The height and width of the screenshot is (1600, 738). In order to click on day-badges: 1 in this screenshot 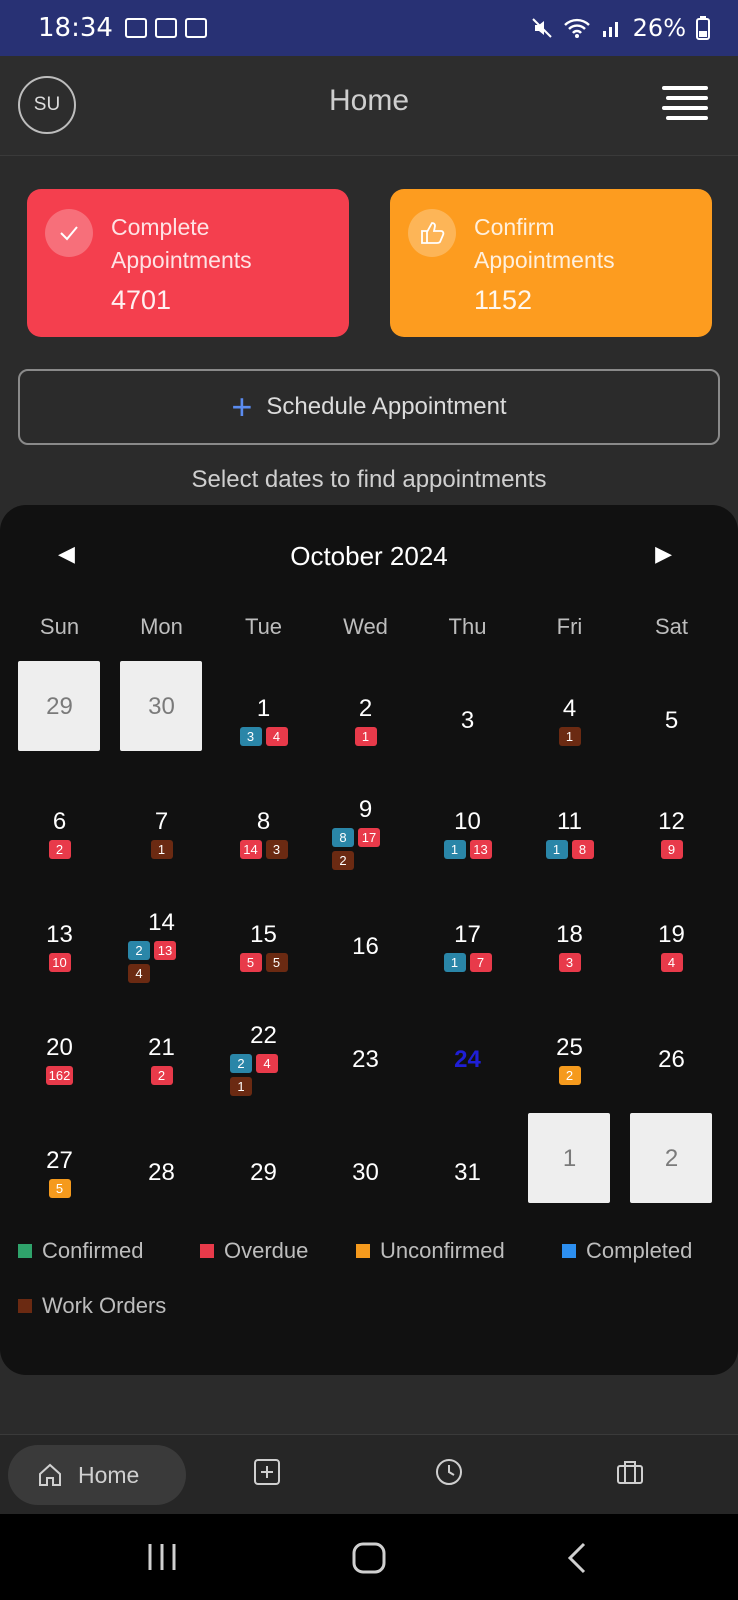, I will do `click(365, 736)`.